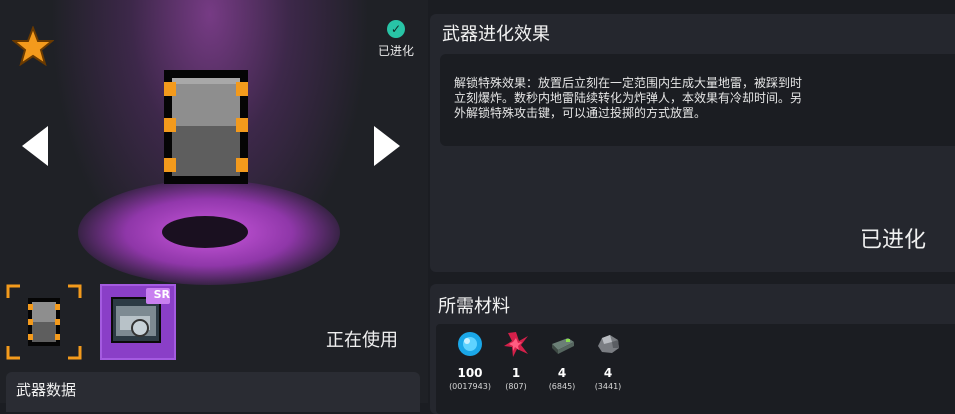  What do you see at coordinates (516, 373) in the screenshot?
I see `material-count: 1` at bounding box center [516, 373].